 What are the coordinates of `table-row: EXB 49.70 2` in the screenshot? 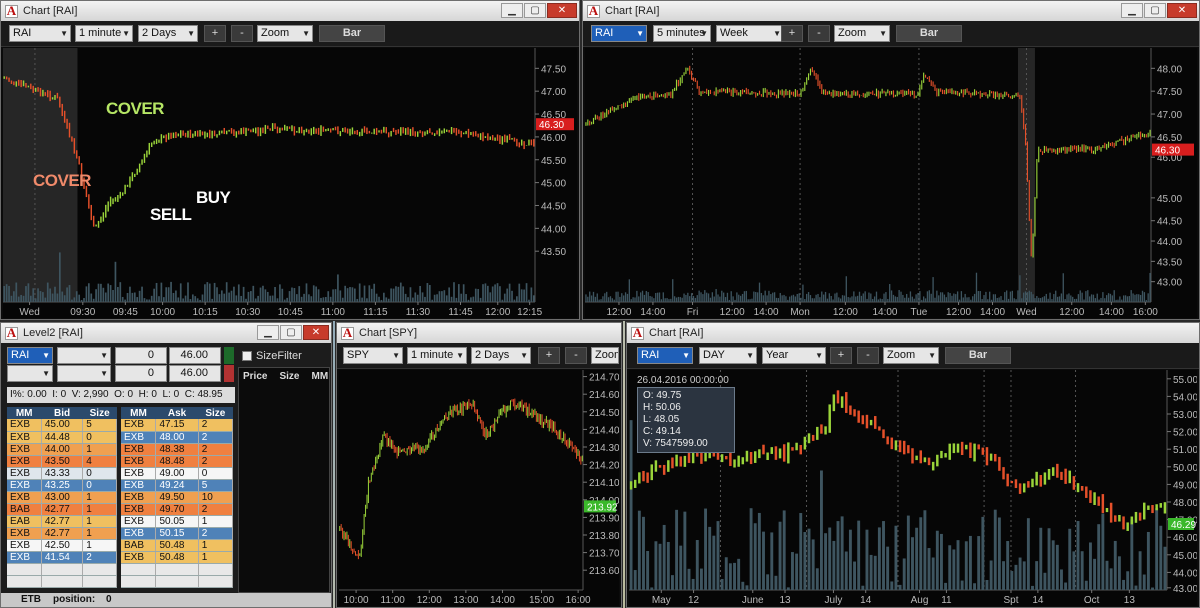 It's located at (177, 509).